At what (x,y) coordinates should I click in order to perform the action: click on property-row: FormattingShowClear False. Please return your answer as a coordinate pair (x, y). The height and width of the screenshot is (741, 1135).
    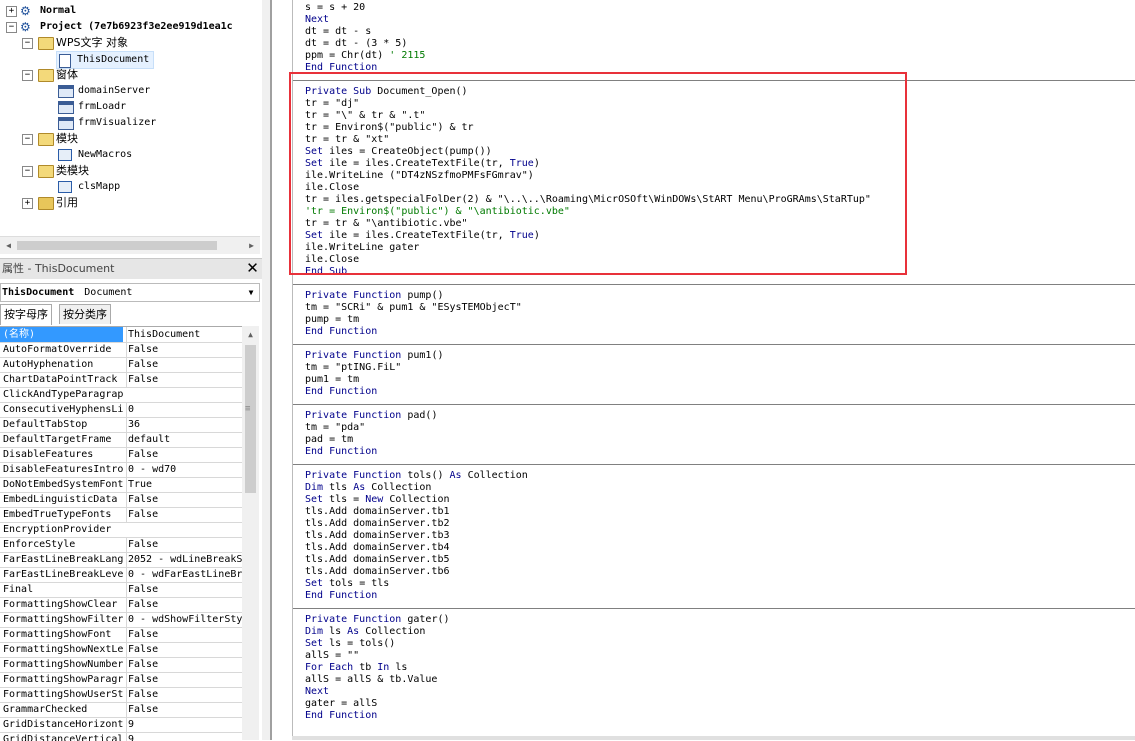
    Looking at the image, I should click on (121, 605).